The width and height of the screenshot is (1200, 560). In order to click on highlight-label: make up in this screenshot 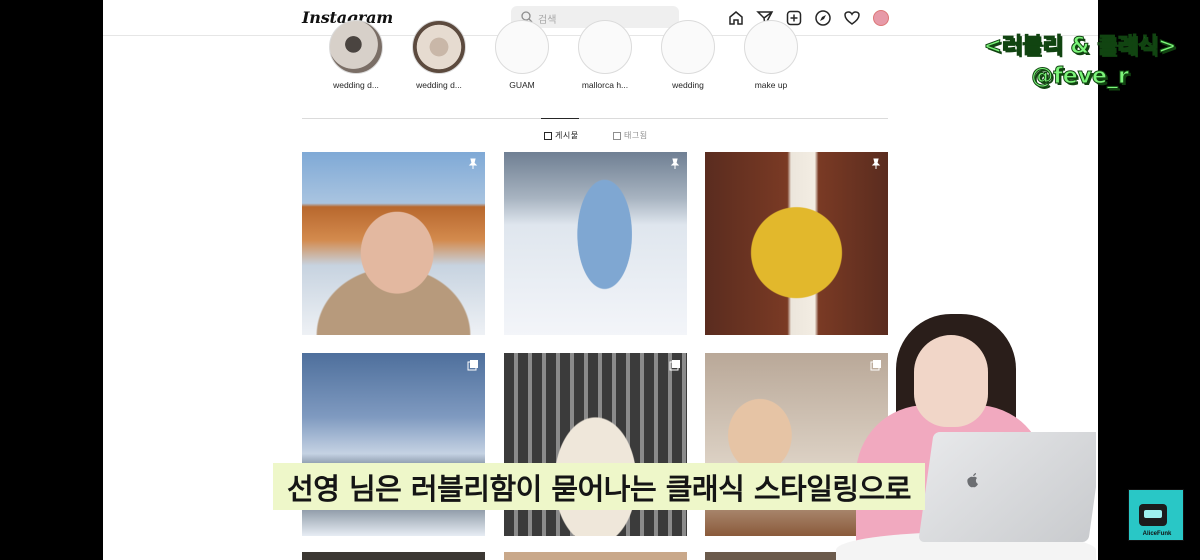, I will do `click(771, 85)`.